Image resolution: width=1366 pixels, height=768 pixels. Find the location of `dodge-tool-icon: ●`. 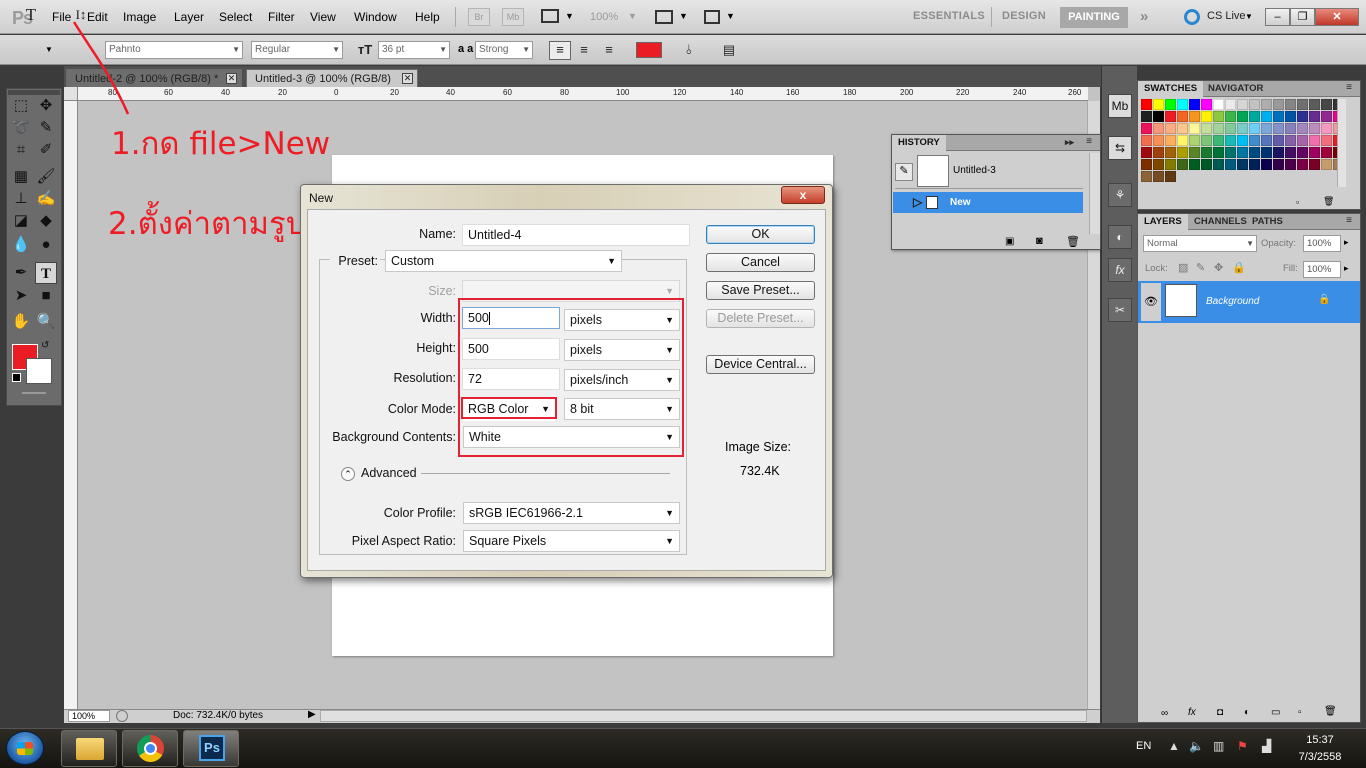

dodge-tool-icon: ● is located at coordinates (46, 245).